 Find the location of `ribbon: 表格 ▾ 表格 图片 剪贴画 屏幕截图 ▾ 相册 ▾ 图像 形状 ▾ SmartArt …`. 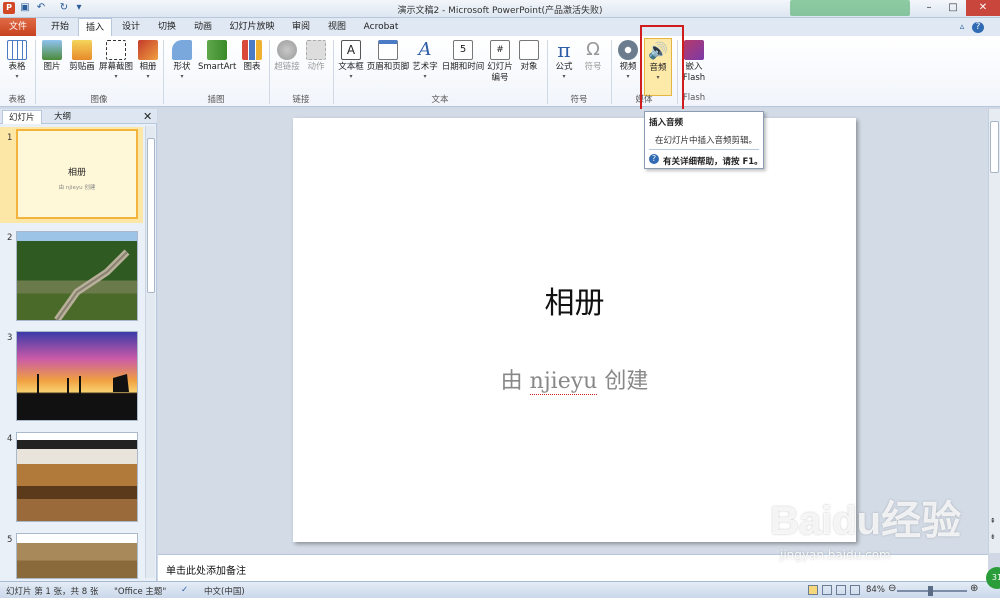

ribbon: 表格 ▾ 表格 图片 剪贴画 屏幕截图 ▾ 相册 ▾ 图像 形状 ▾ SmartArt … is located at coordinates (500, 71).